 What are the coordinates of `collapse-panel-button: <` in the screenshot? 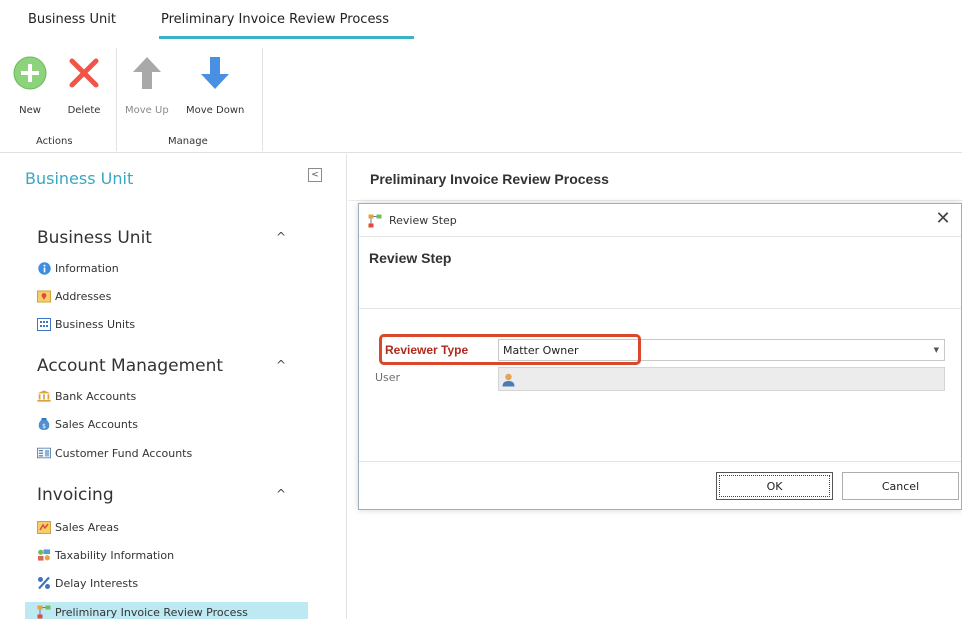 It's located at (315, 175).